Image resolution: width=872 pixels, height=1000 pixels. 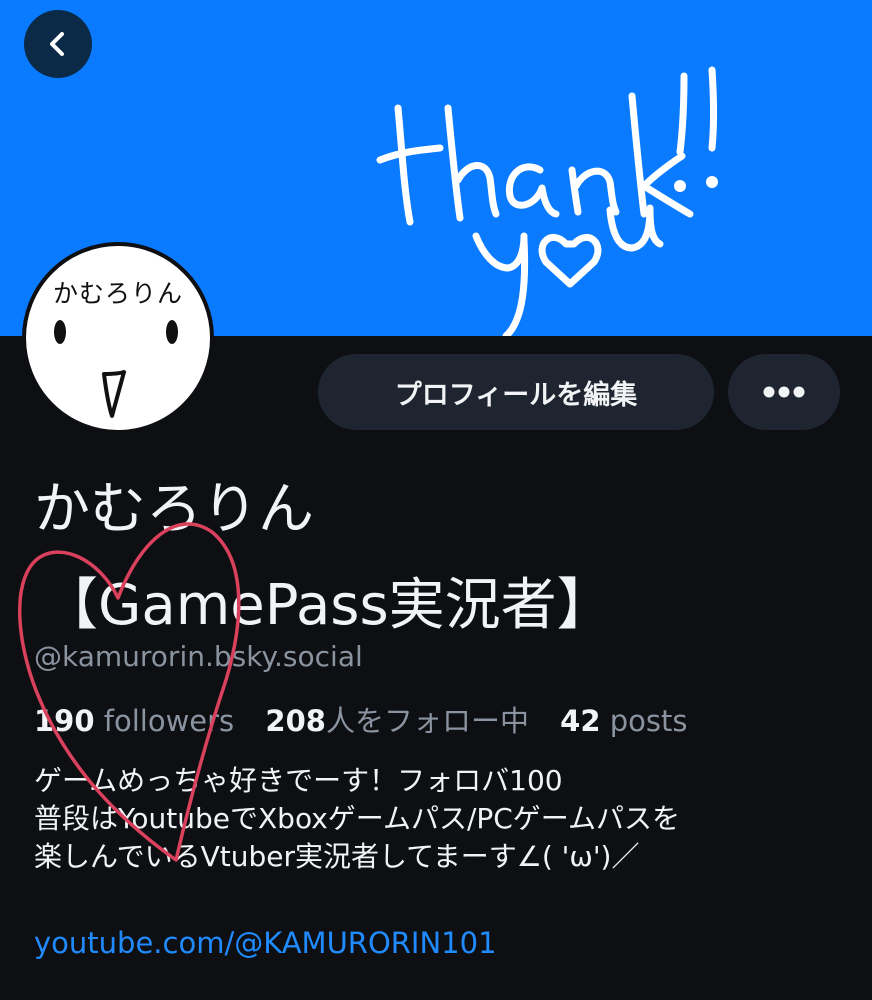 I want to click on edit-profile-button: プロフィールを編集, so click(x=516, y=392).